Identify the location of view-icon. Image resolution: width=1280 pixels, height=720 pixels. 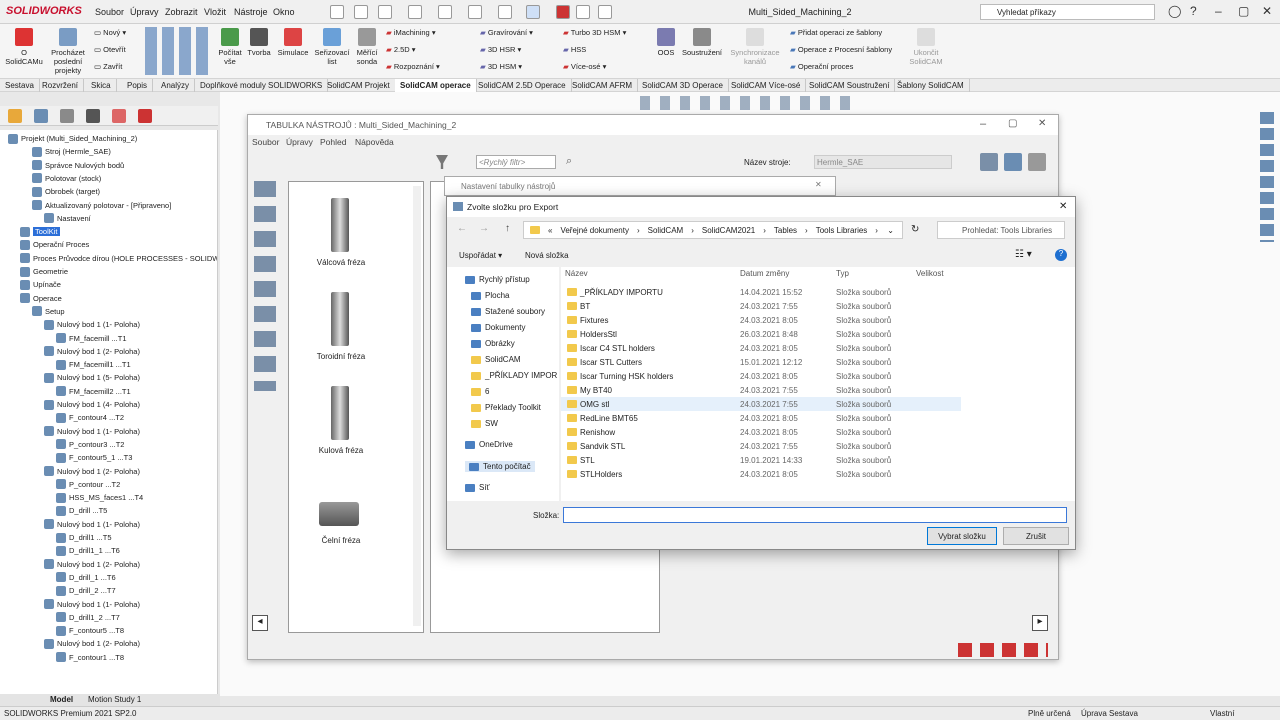
(989, 162).